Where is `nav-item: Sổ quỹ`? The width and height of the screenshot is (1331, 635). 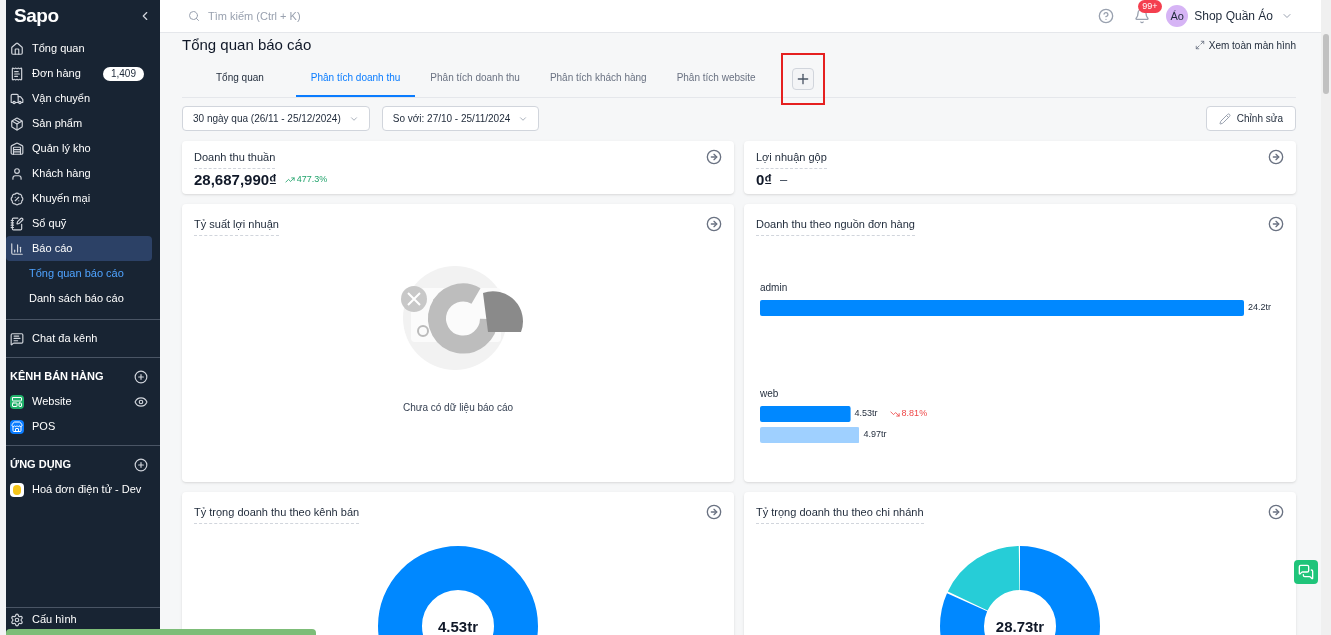
nav-item: Sổ quỹ is located at coordinates (79, 223).